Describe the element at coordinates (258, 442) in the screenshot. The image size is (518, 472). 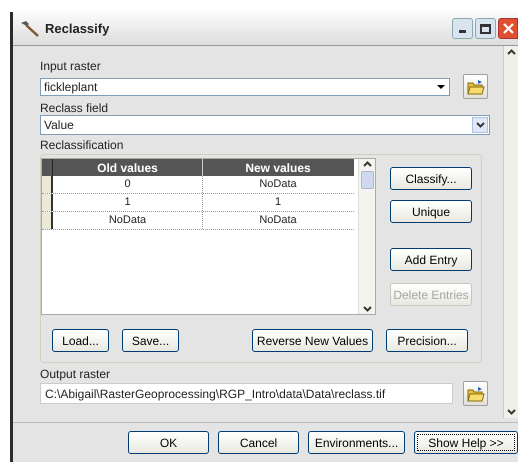
I see `dialog-button: Cancel` at that location.